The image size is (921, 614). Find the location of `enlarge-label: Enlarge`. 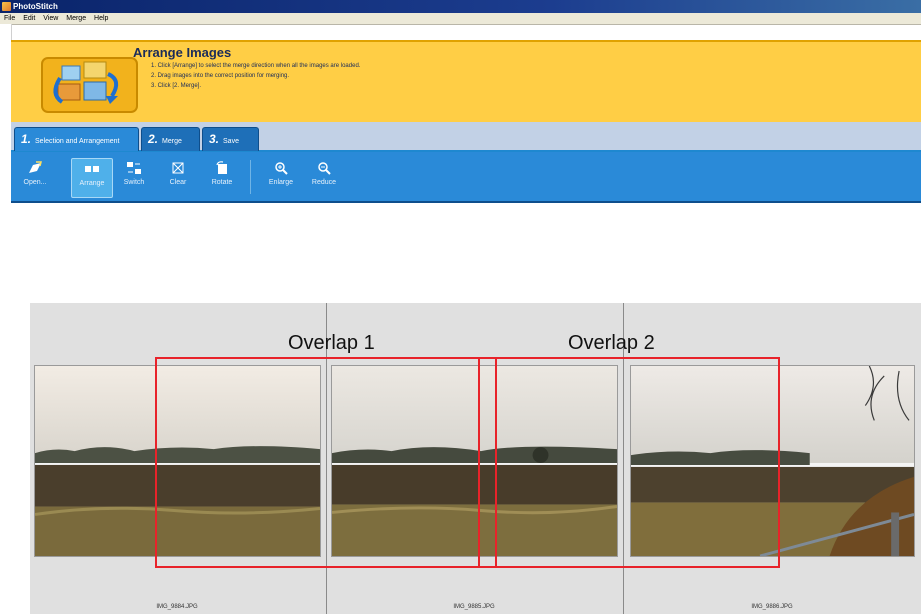

enlarge-label: Enlarge is located at coordinates (281, 182).